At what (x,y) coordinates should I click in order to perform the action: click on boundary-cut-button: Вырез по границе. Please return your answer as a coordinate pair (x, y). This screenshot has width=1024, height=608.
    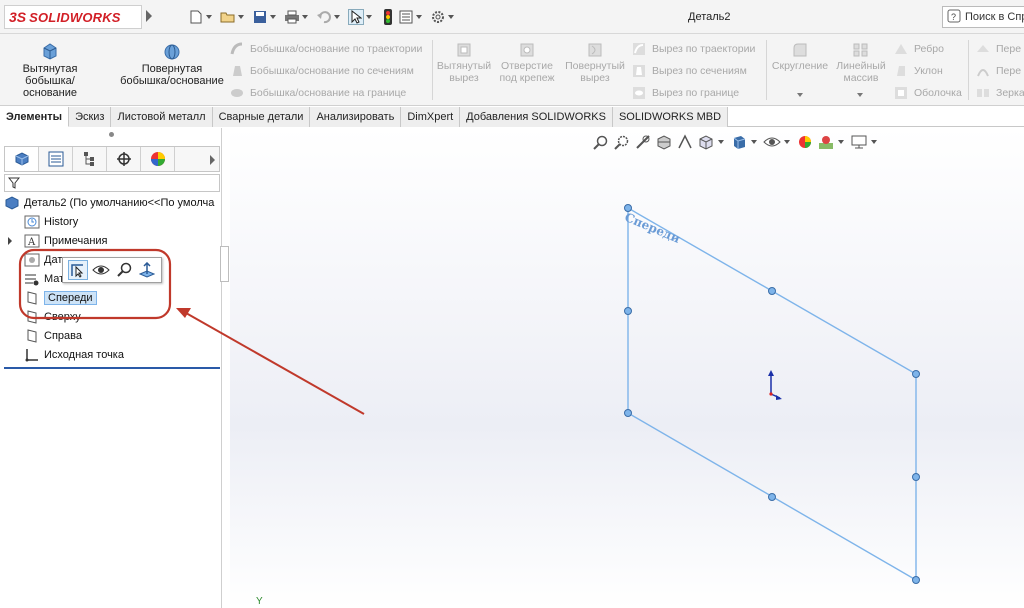
    Looking at the image, I should click on (685, 93).